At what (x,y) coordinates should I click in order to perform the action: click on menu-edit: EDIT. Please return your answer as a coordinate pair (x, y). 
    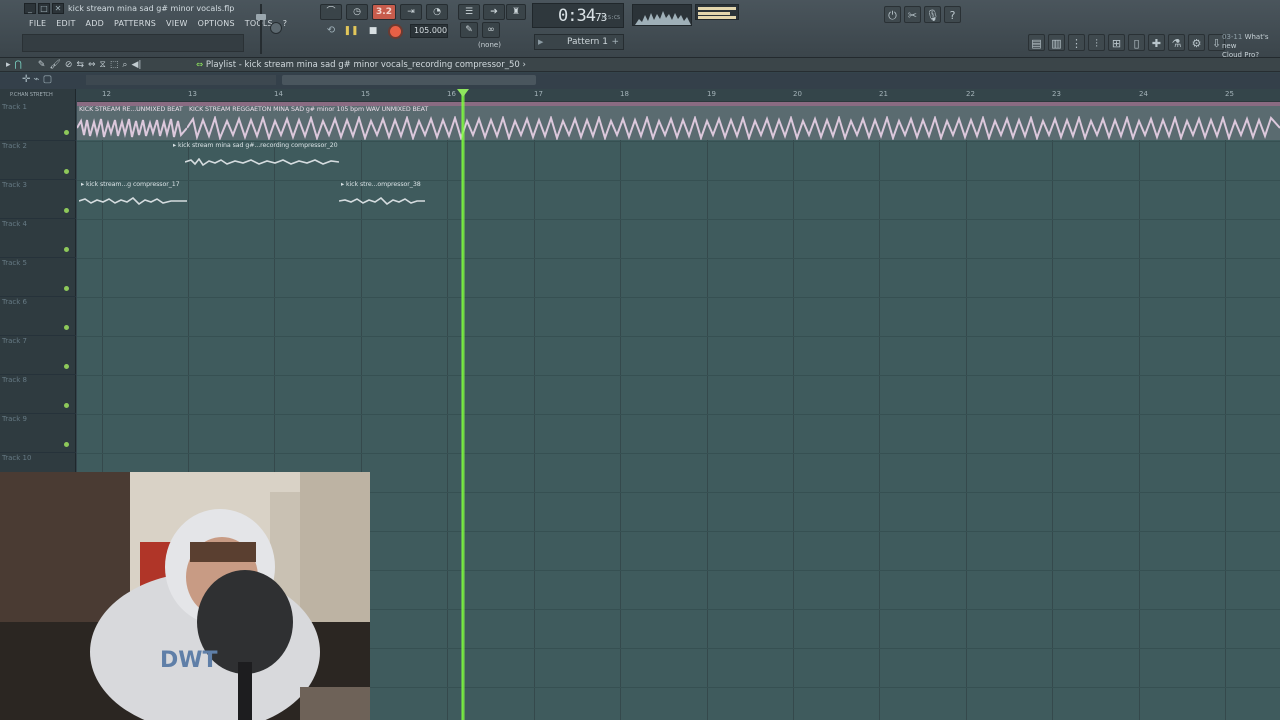
    Looking at the image, I should click on (65, 23).